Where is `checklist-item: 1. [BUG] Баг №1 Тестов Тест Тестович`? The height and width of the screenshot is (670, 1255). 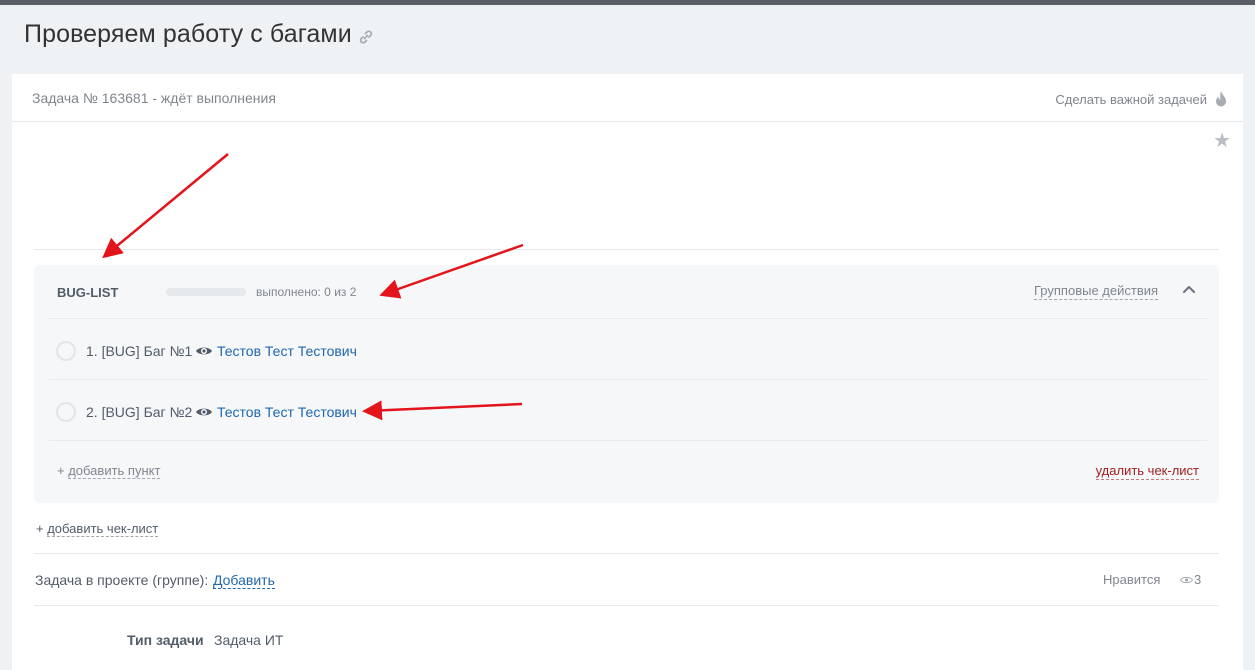 checklist-item: 1. [BUG] Баг №1 Тестов Тест Тестович is located at coordinates (626, 350).